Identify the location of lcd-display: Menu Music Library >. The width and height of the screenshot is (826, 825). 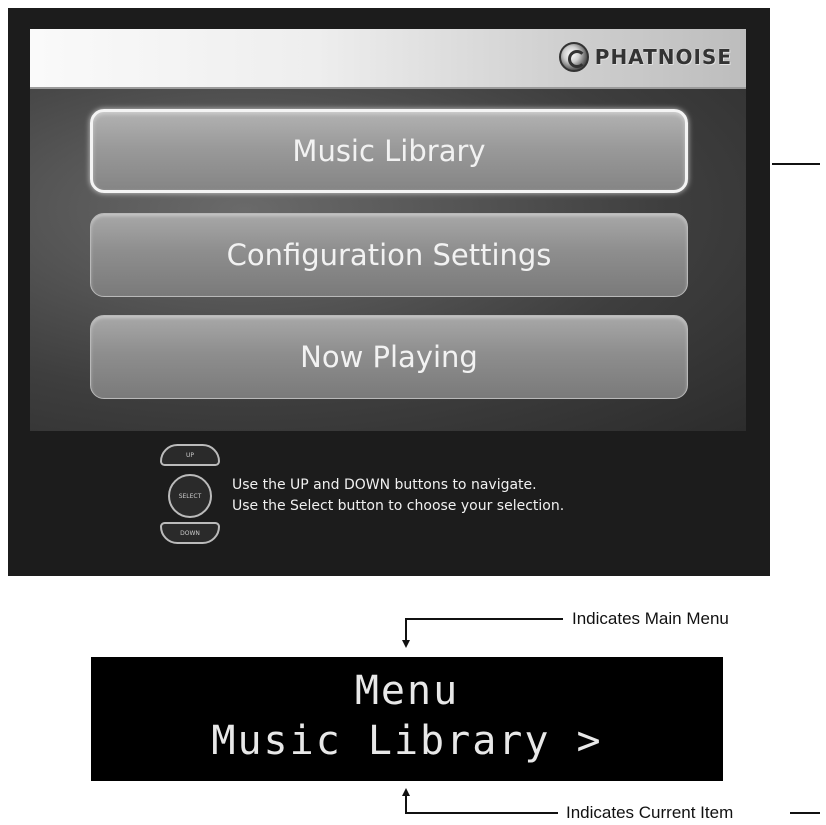
(407, 719).